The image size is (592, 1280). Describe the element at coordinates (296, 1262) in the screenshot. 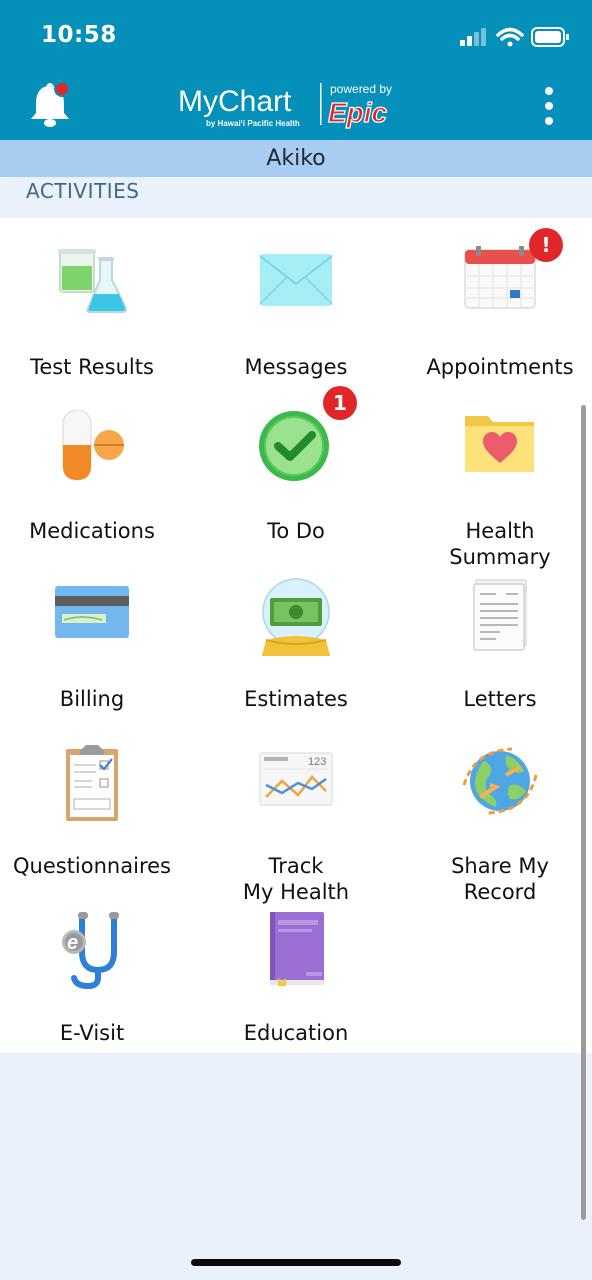

I see `home-indicator` at that location.